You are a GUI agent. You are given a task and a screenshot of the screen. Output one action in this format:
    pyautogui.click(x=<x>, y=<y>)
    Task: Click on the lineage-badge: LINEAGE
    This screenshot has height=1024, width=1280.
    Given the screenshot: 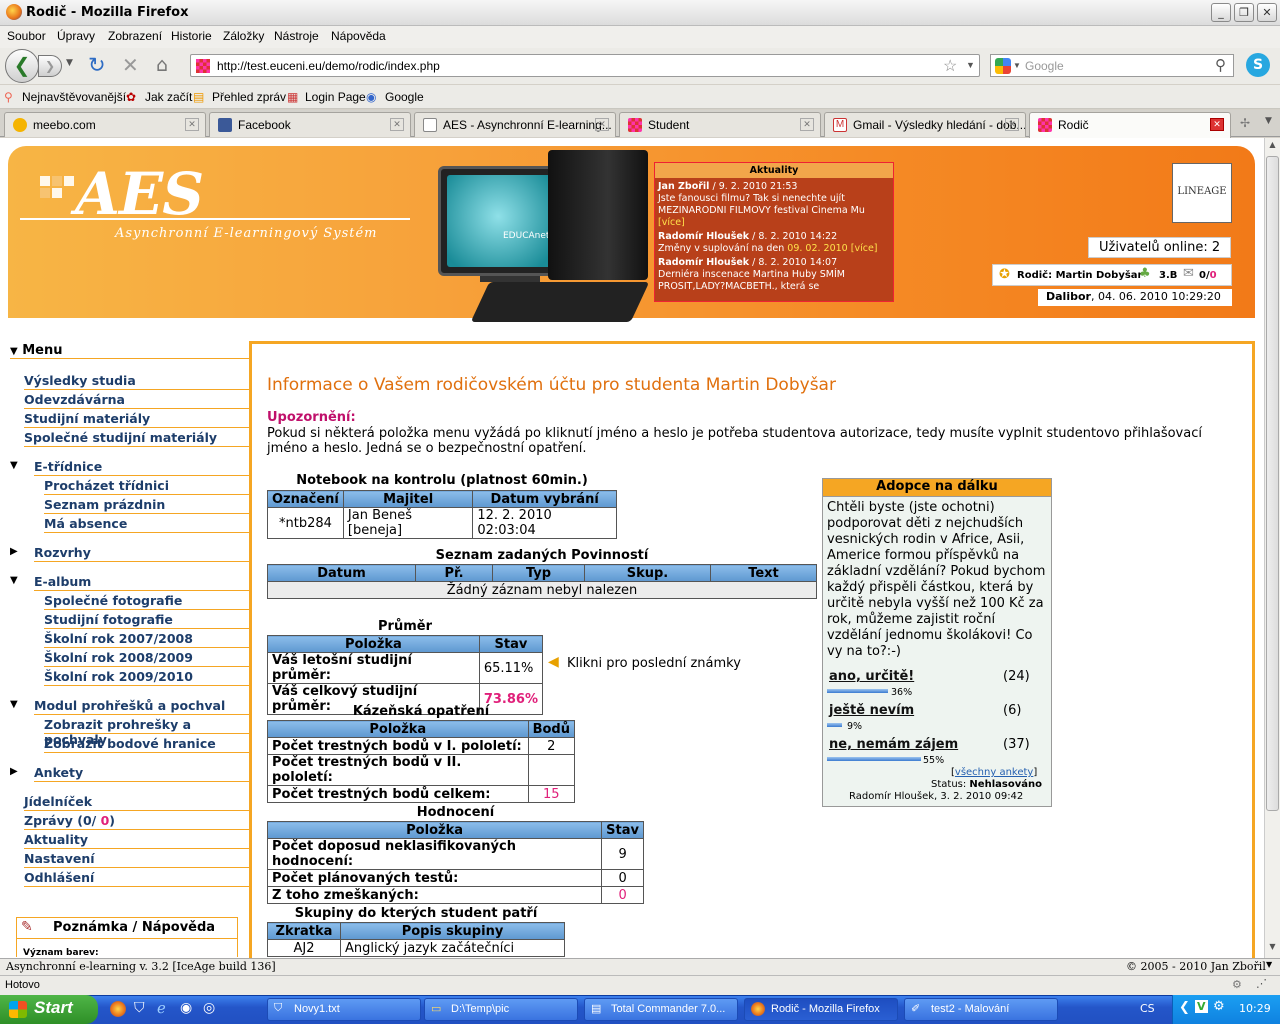 What is the action you would take?
    pyautogui.click(x=1202, y=193)
    